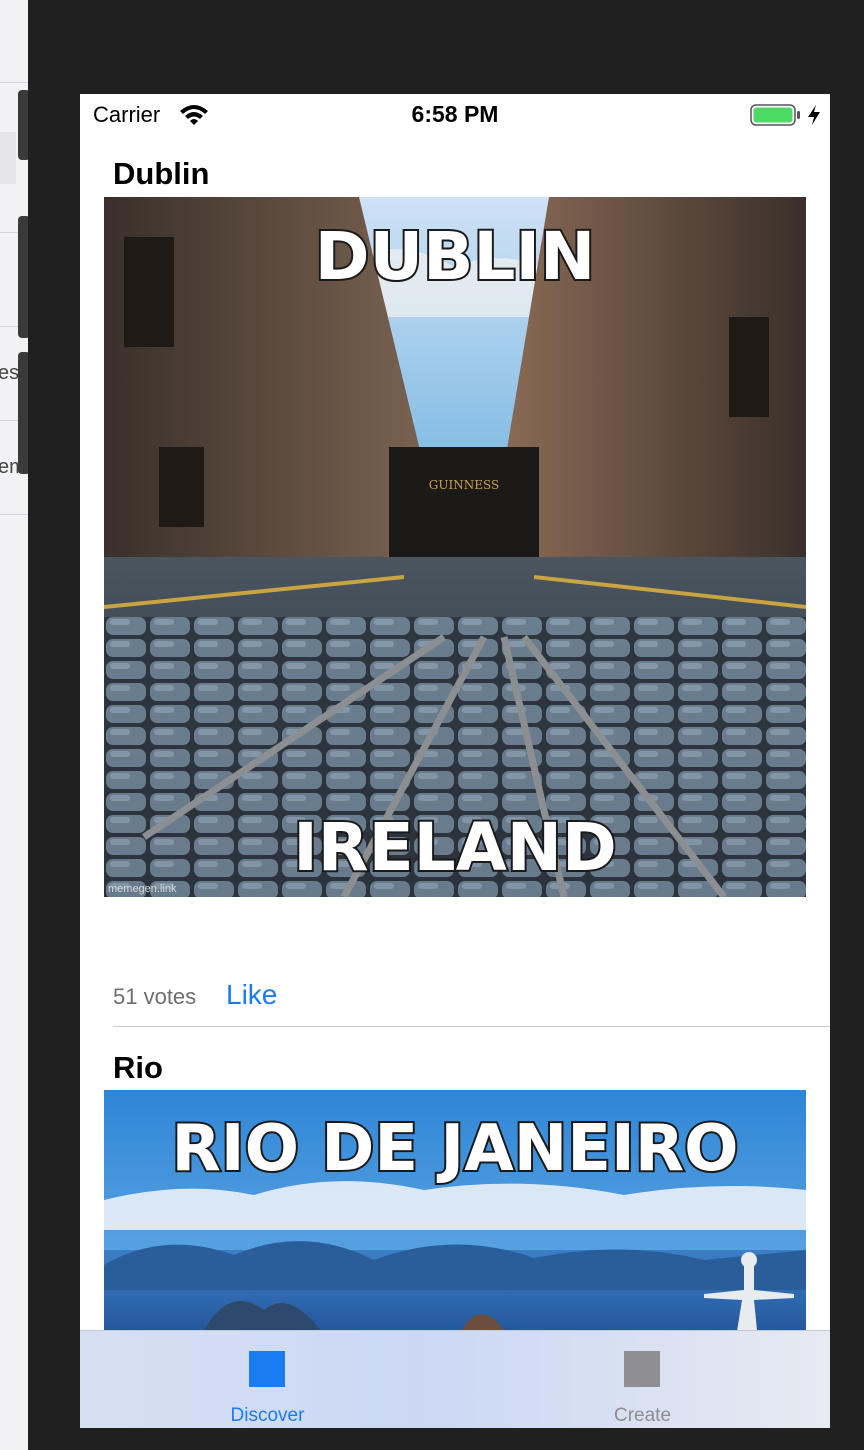  I want to click on tab-create: Create, so click(642, 1379).